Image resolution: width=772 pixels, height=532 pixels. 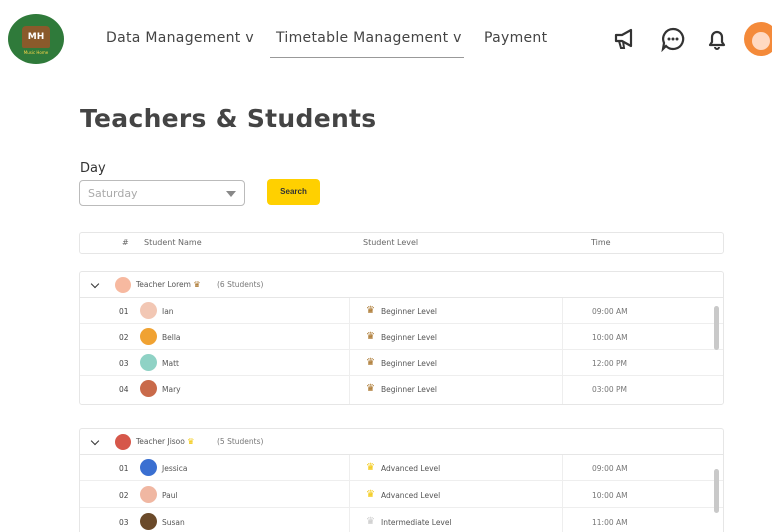 I want to click on logo: MH Music Home, so click(x=36, y=39).